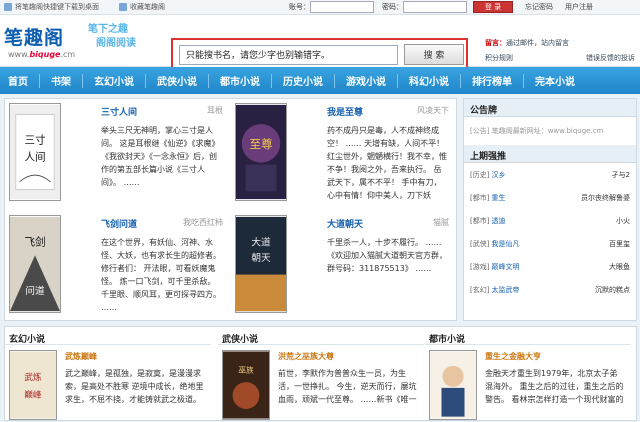 The image size is (640, 422). What do you see at coordinates (18, 80) in the screenshot?
I see `nav-item: 首页` at bounding box center [18, 80].